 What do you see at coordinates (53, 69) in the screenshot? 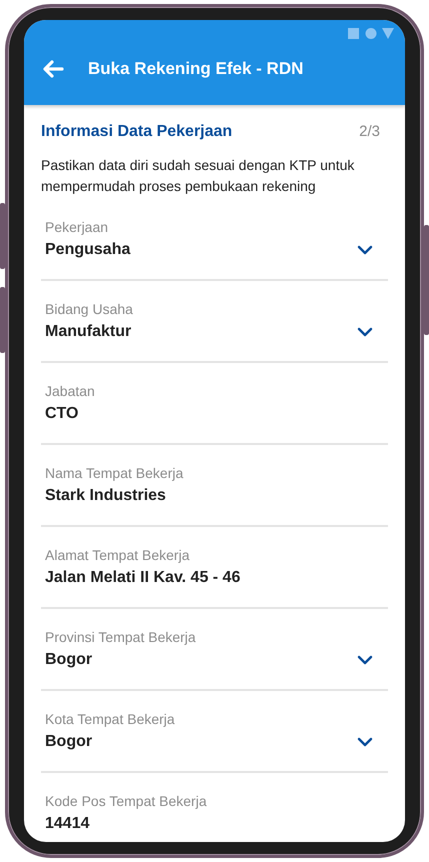
I see `back-button` at bounding box center [53, 69].